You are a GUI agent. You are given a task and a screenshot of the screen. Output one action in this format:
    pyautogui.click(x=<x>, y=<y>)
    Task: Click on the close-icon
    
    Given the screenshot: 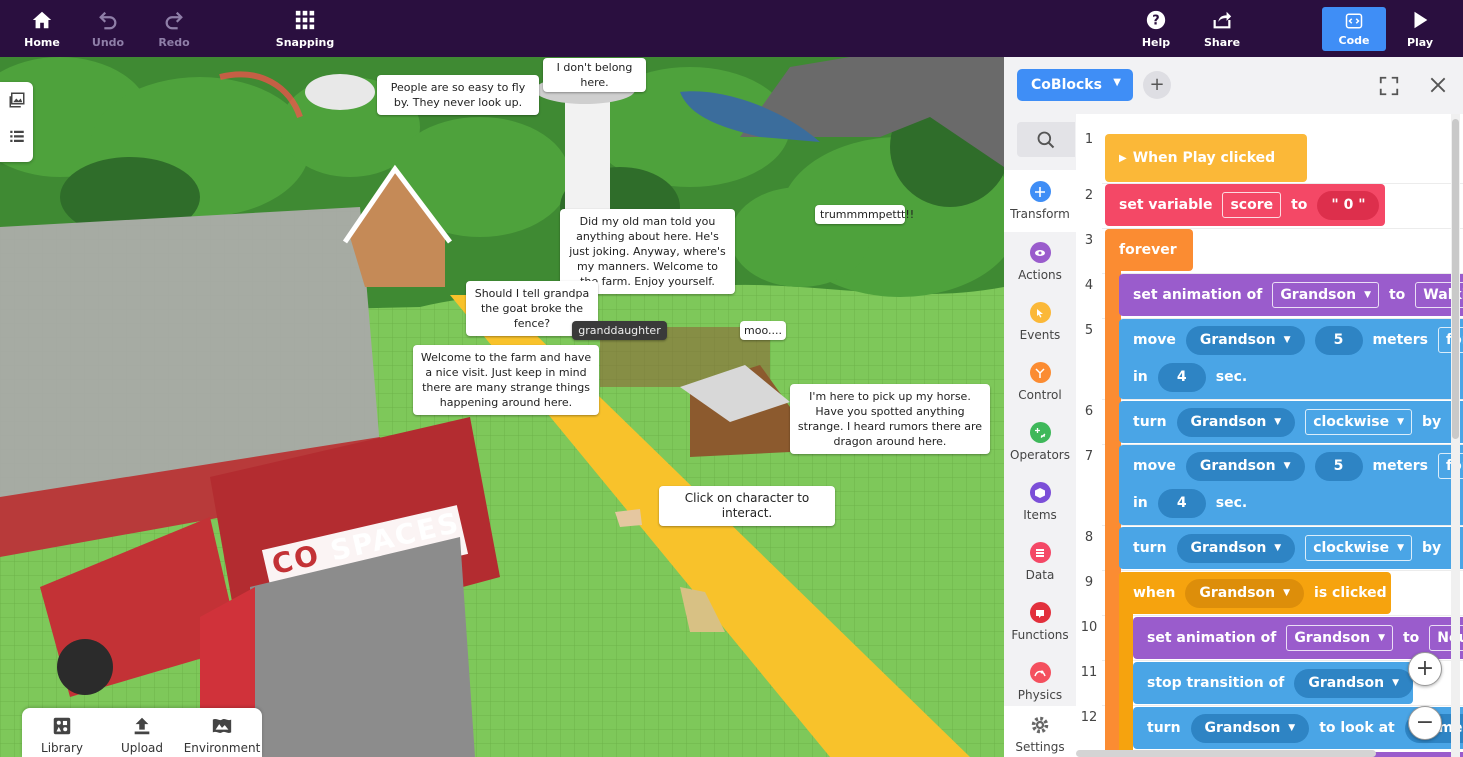 What is the action you would take?
    pyautogui.click(x=1438, y=85)
    